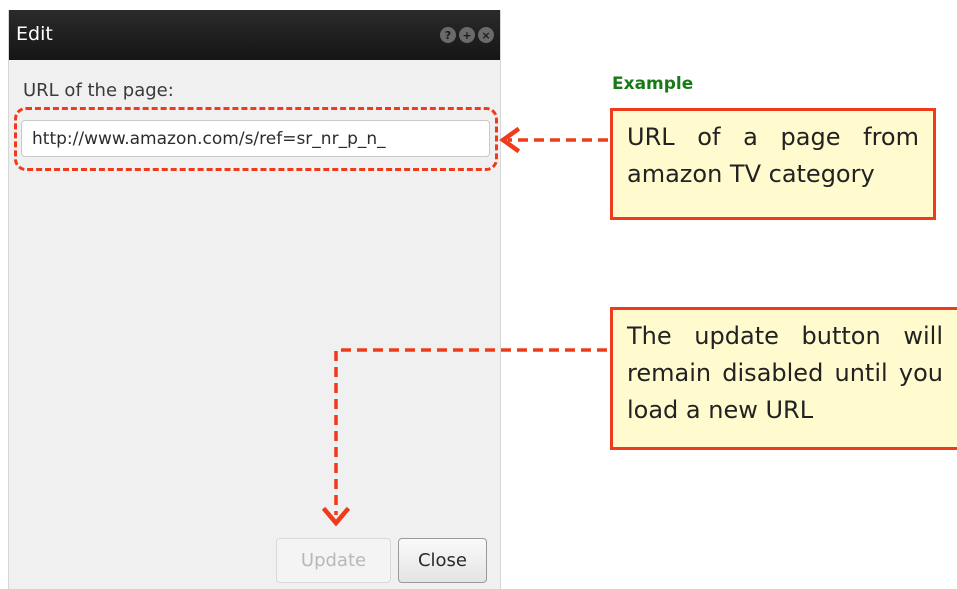 The width and height of the screenshot is (957, 589). What do you see at coordinates (470, 431) in the screenshot?
I see `update-arrow-line` at bounding box center [470, 431].